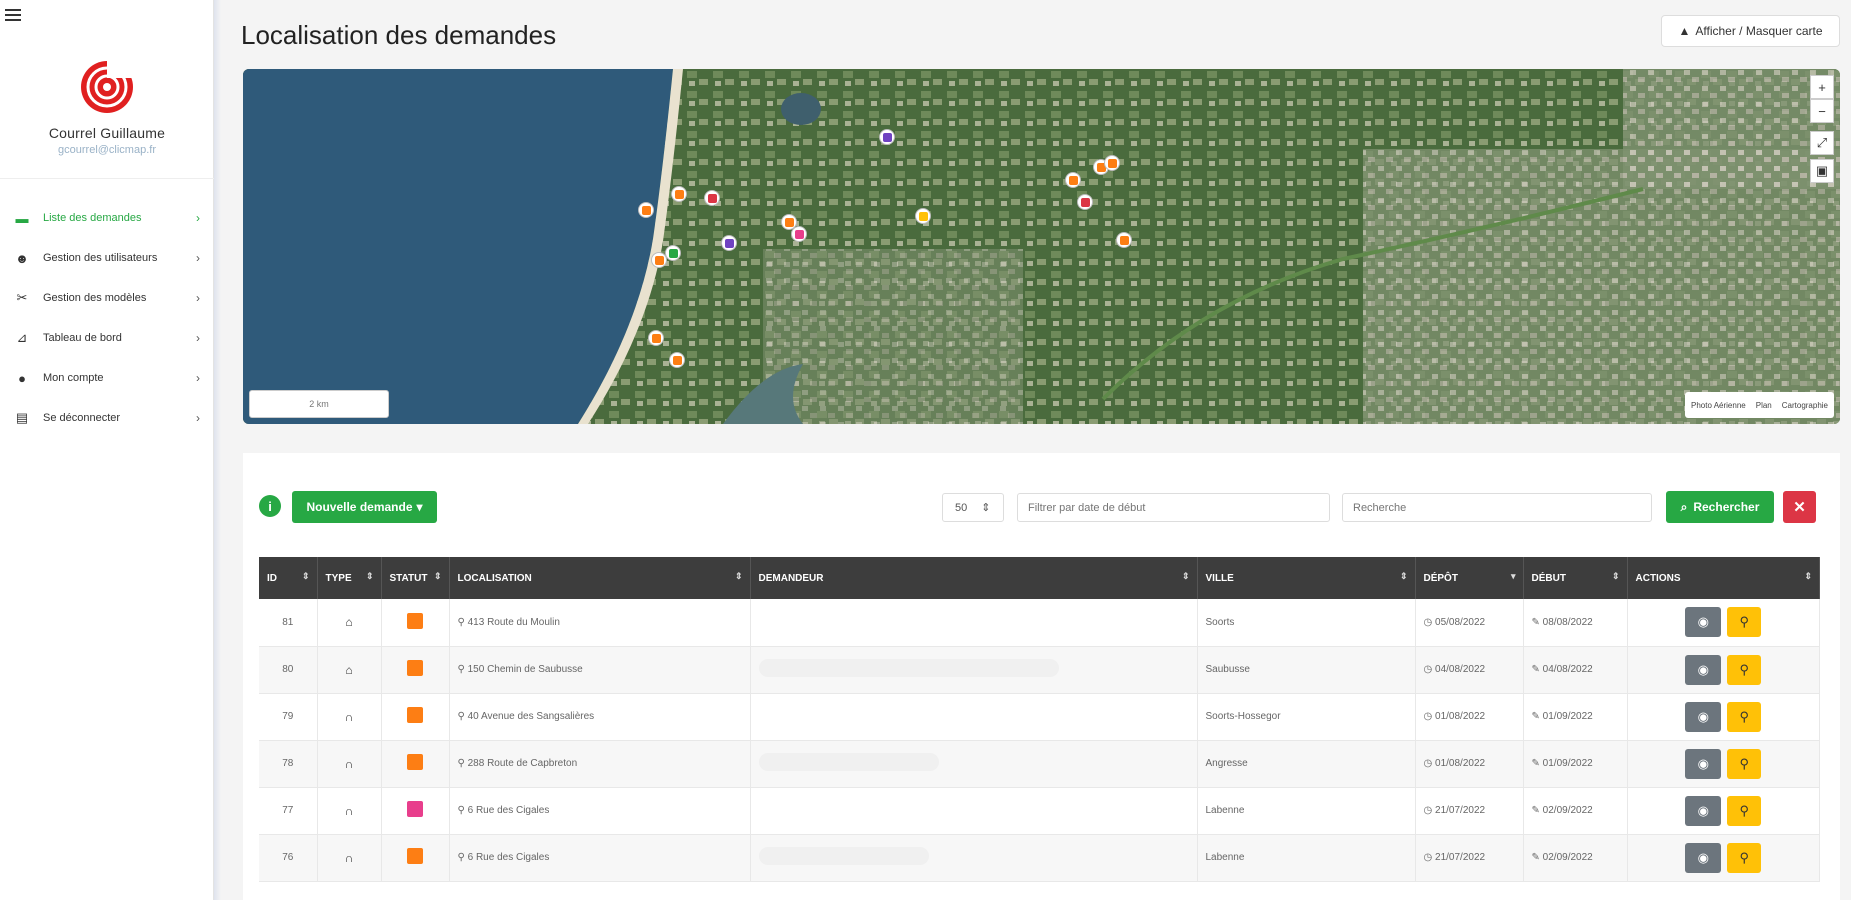 This screenshot has width=1851, height=900. What do you see at coordinates (22, 258) in the screenshot?
I see `users-icon: ☻` at bounding box center [22, 258].